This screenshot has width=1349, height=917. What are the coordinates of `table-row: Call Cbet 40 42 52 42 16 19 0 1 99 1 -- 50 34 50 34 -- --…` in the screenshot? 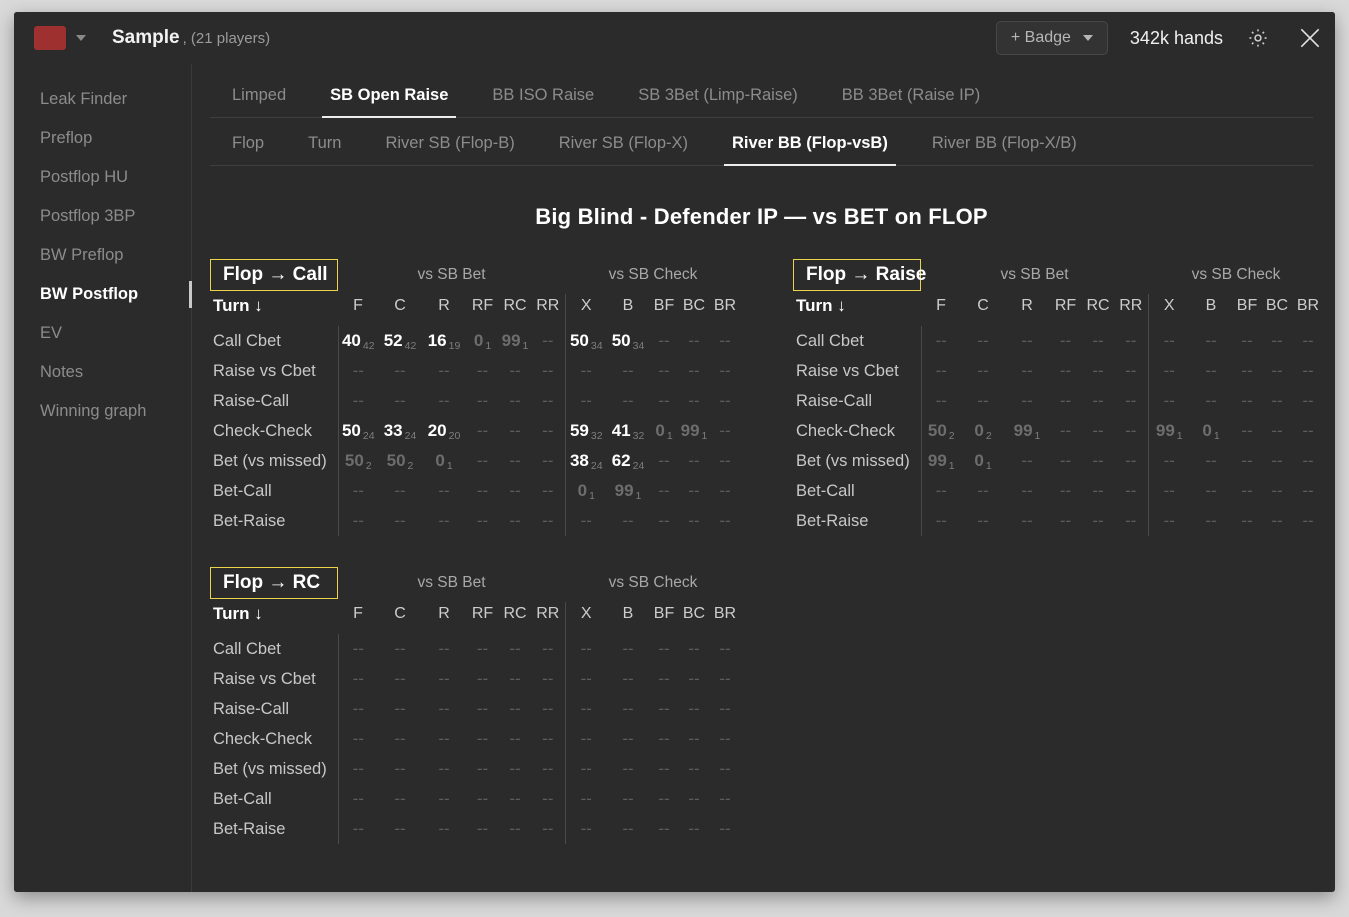 It's located at (475, 341).